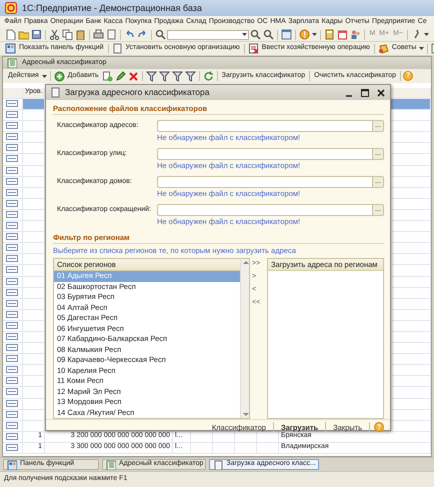  What do you see at coordinates (304, 34) in the screenshot?
I see `info-icon` at bounding box center [304, 34].